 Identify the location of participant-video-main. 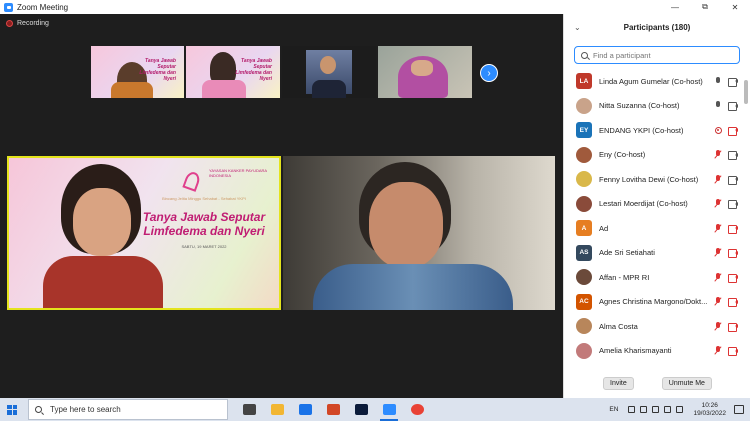
(419, 233).